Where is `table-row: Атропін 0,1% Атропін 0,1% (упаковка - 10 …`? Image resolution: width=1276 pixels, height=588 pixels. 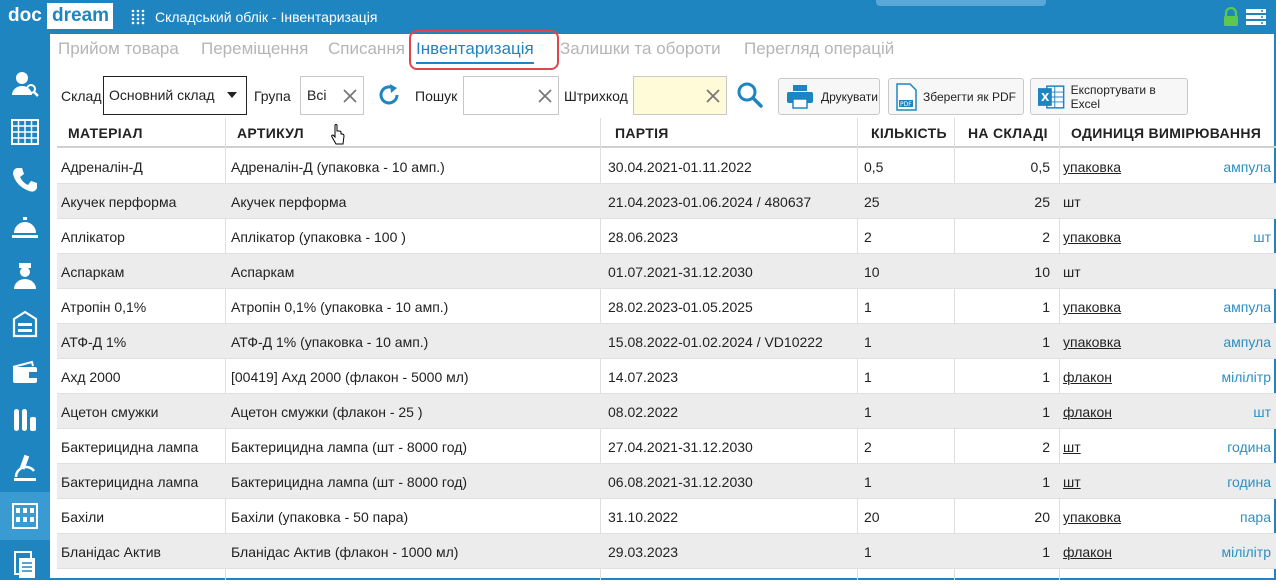 table-row: Атропін 0,1% Атропін 0,1% (упаковка - 10 … is located at coordinates (666, 306).